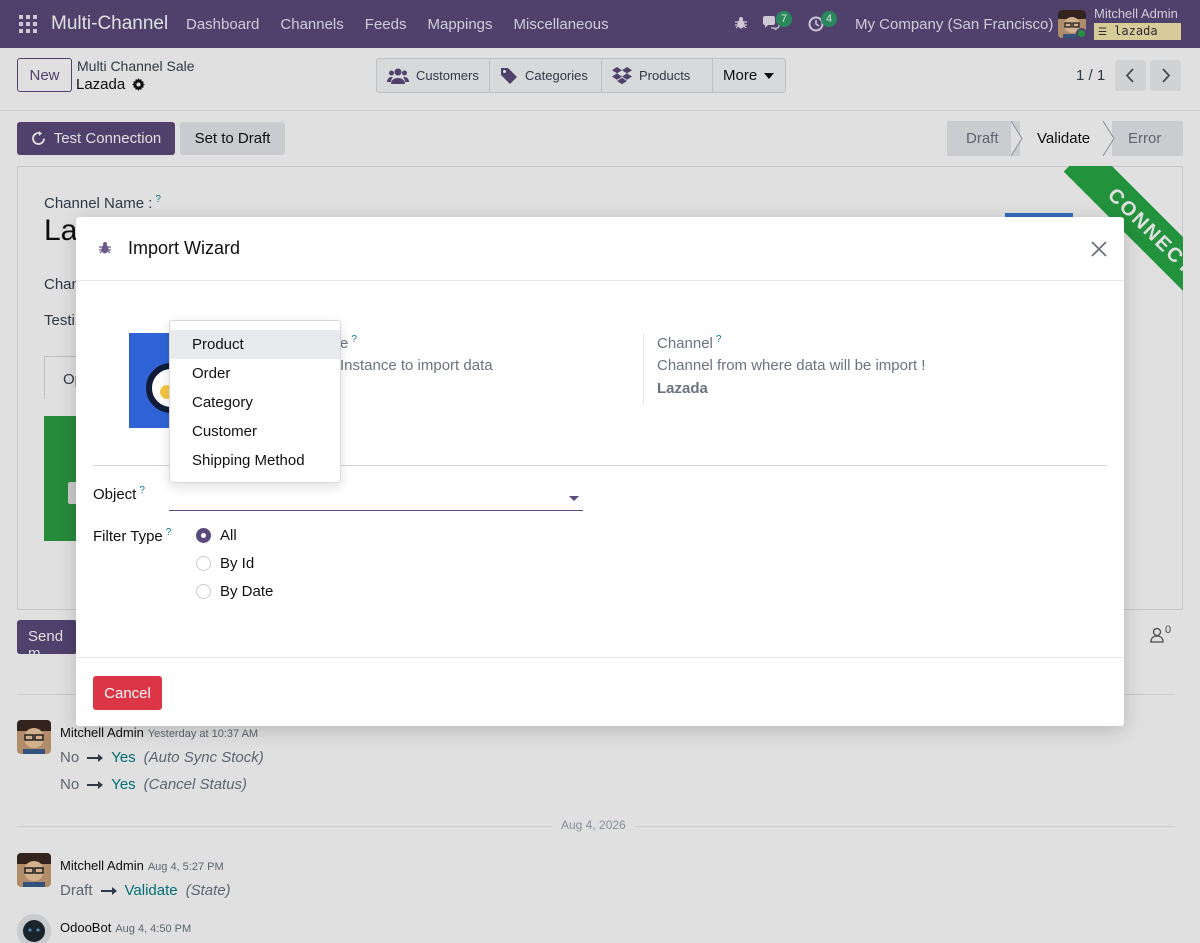 This screenshot has width=1200, height=943. I want to click on channel-label-text: Channel, so click(685, 343).